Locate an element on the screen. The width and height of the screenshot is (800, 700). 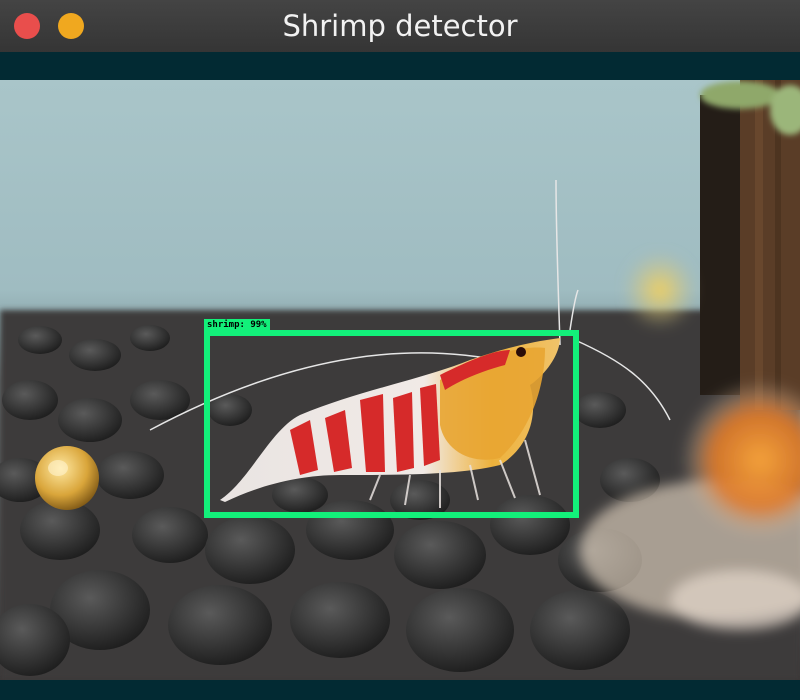
detection-bounding-box is located at coordinates (391, 424).